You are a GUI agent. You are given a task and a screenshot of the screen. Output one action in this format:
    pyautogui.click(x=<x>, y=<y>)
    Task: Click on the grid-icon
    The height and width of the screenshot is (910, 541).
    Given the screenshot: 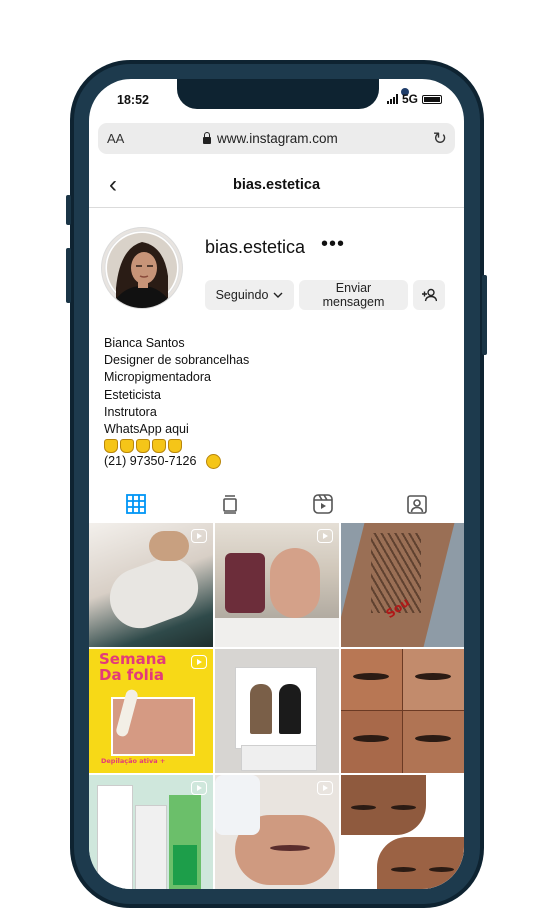 What is the action you would take?
    pyautogui.click(x=135, y=503)
    